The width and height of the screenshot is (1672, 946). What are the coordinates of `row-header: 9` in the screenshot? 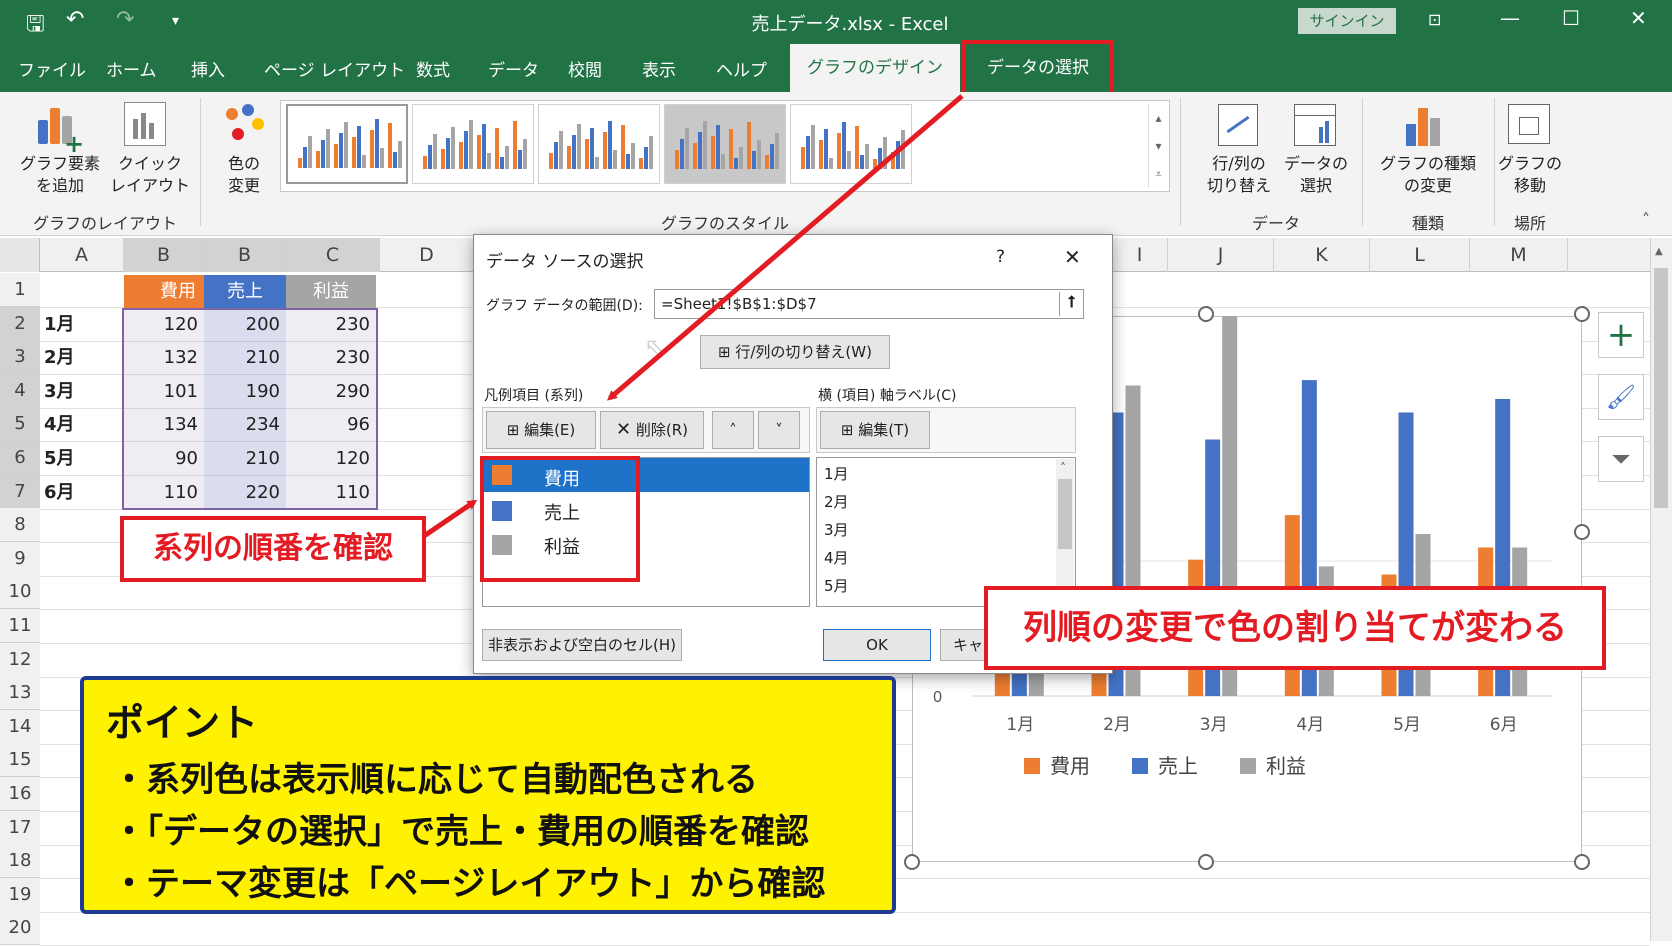 It's located at (20, 559).